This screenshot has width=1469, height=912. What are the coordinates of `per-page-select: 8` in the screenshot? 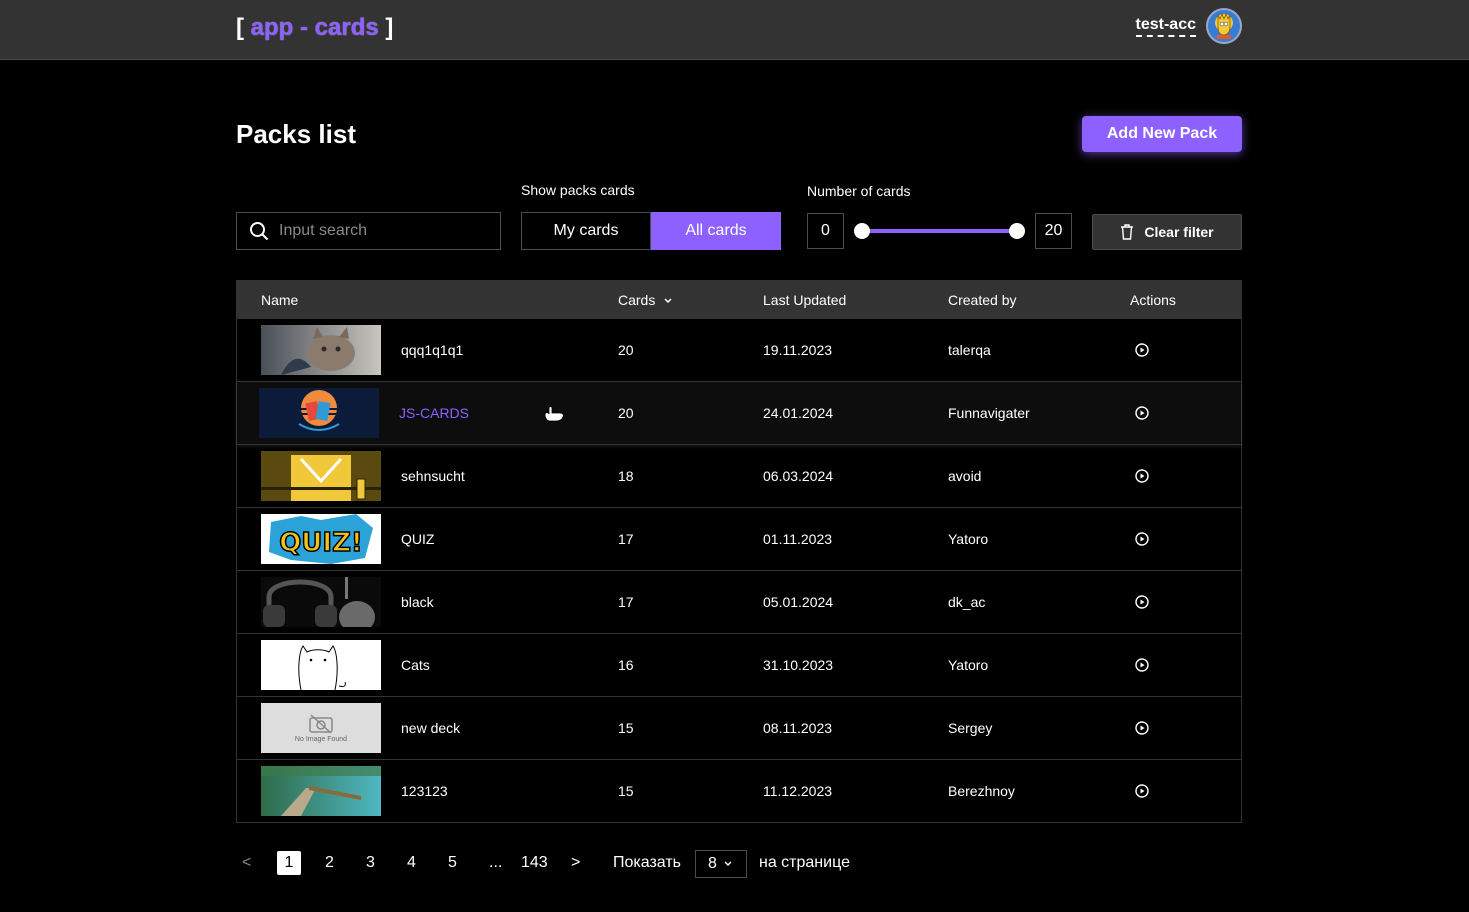 It's located at (721, 864).